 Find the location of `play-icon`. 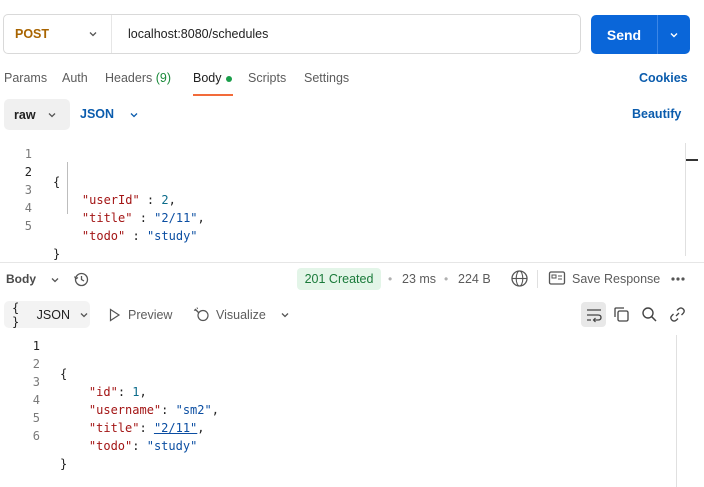

play-icon is located at coordinates (114, 315).